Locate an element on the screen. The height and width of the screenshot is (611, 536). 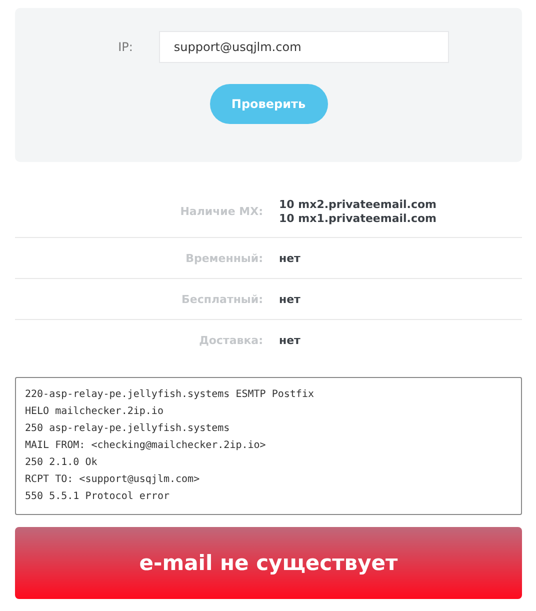
info-label: Бесплатный: is located at coordinates (221, 299).